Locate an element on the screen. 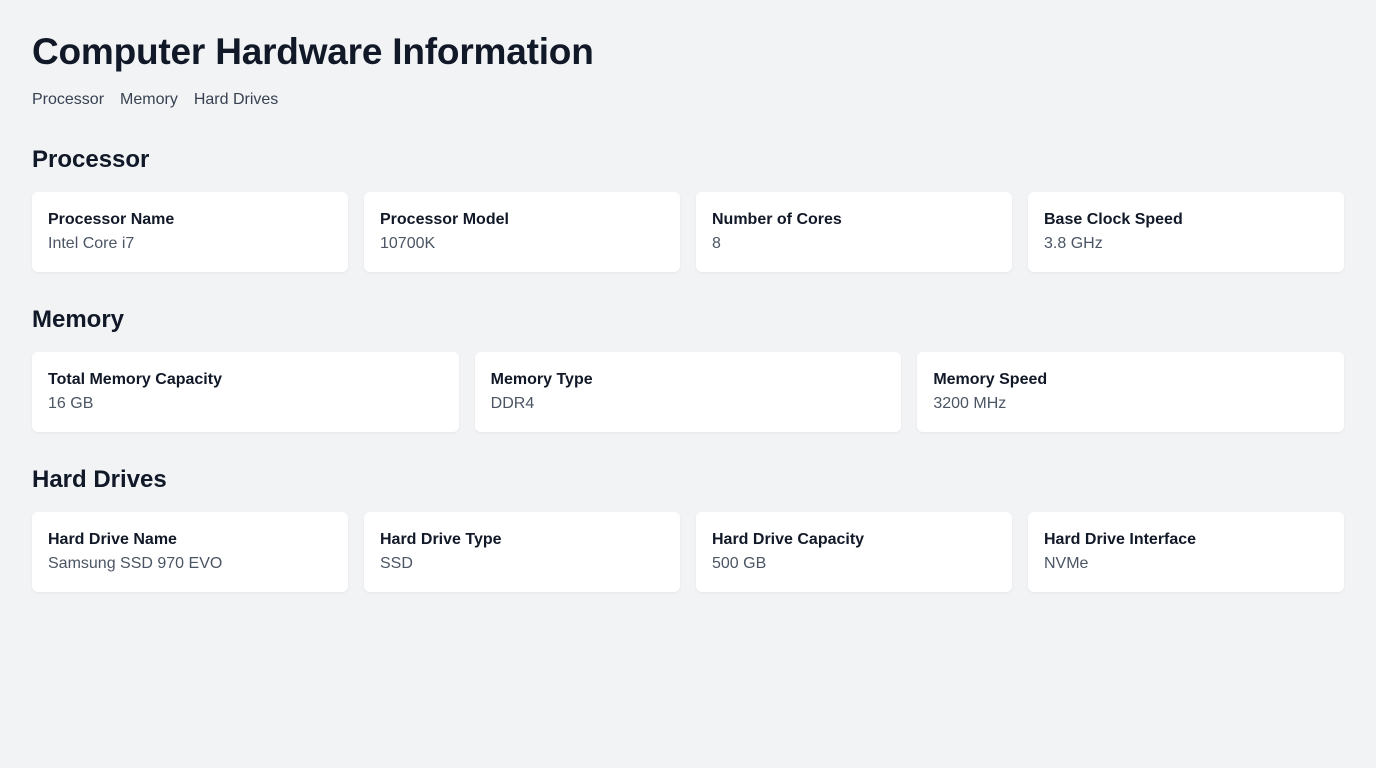 The width and height of the screenshot is (1376, 768). info-card-hard-drive-interface: Hard Drive Interface NVMe is located at coordinates (1186, 552).